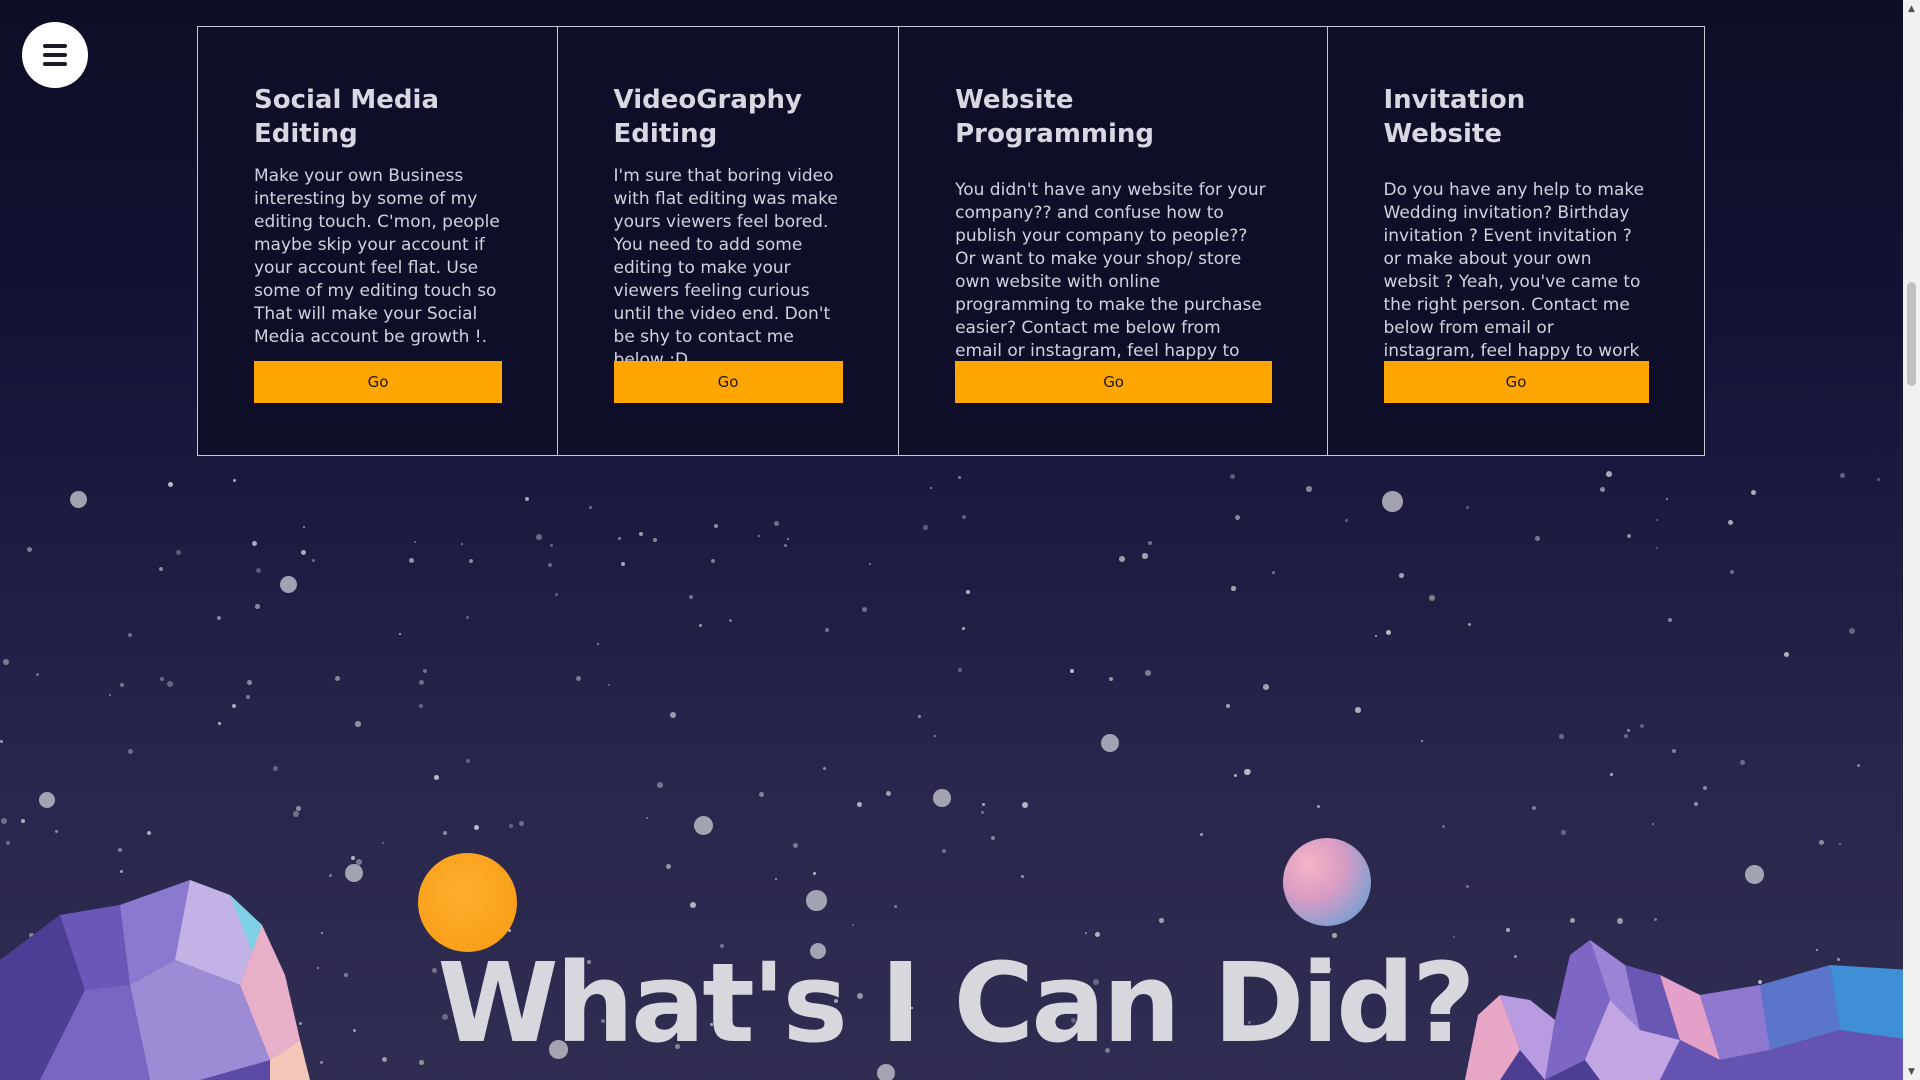 This screenshot has width=1920, height=1080. I want to click on service-card-title: Invitation Website, so click(1454, 117).